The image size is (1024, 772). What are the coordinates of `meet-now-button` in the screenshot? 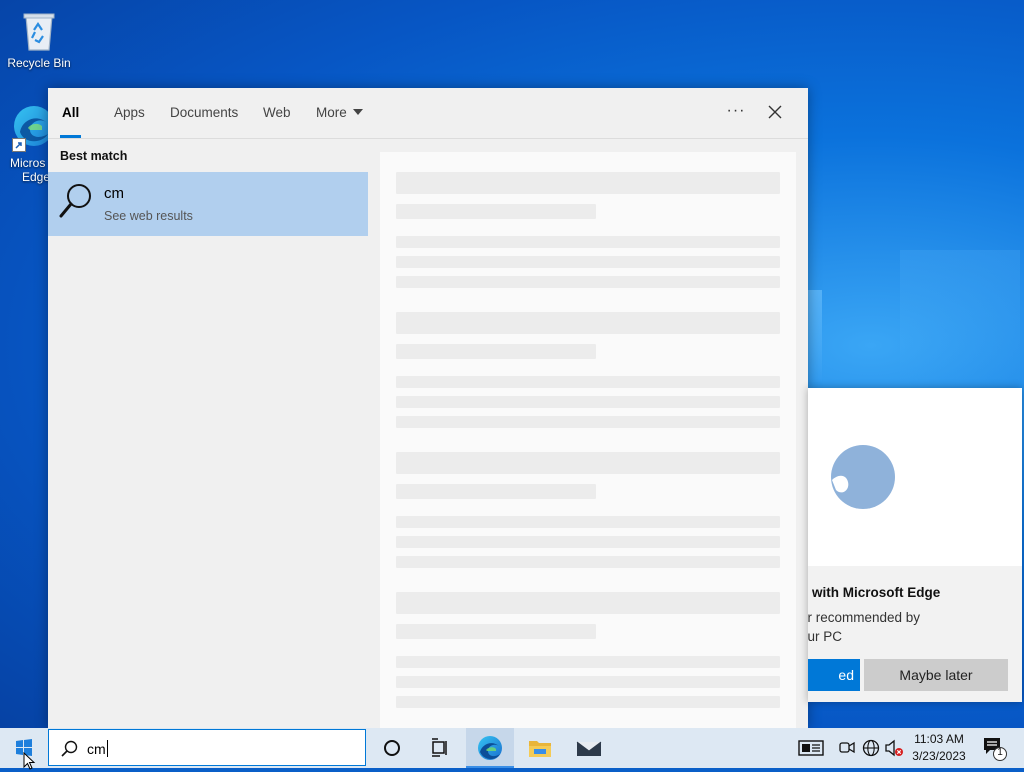 It's located at (847, 749).